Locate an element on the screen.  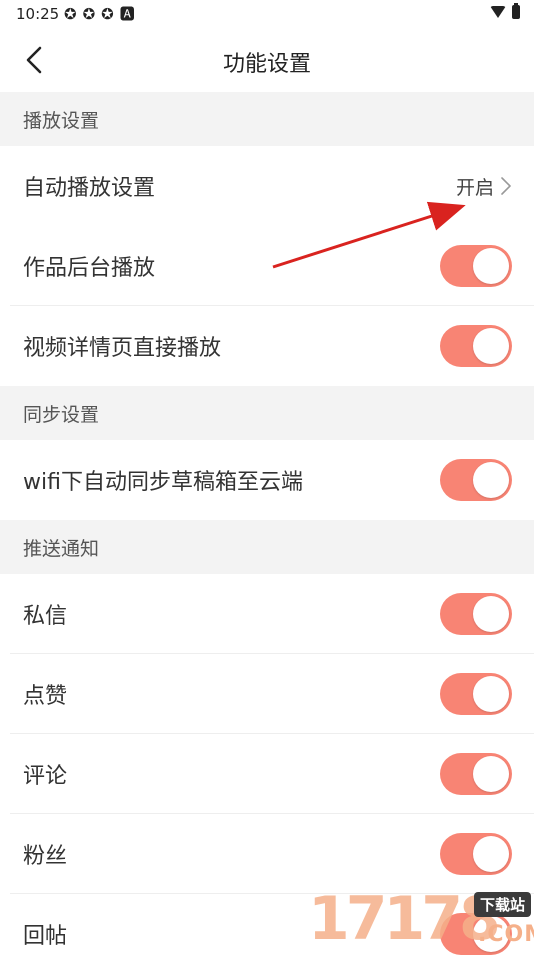
section-header-push: 推送通知 is located at coordinates (267, 547).